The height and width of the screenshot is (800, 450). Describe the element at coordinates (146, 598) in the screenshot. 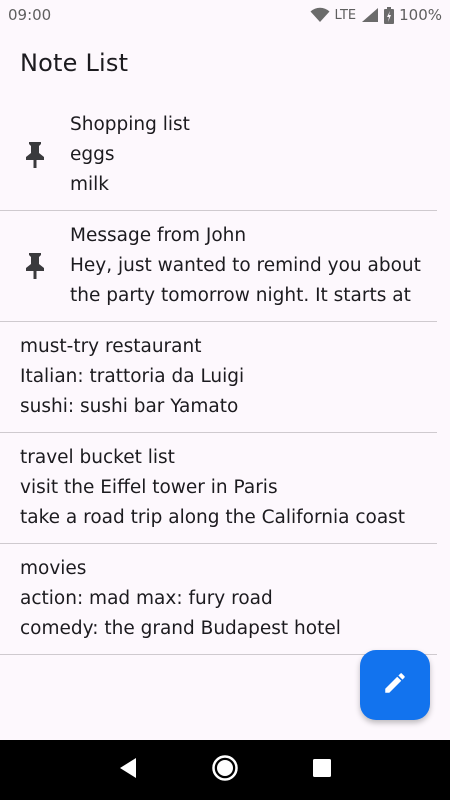

I see `note-body-line: action: mad max: fury road` at that location.